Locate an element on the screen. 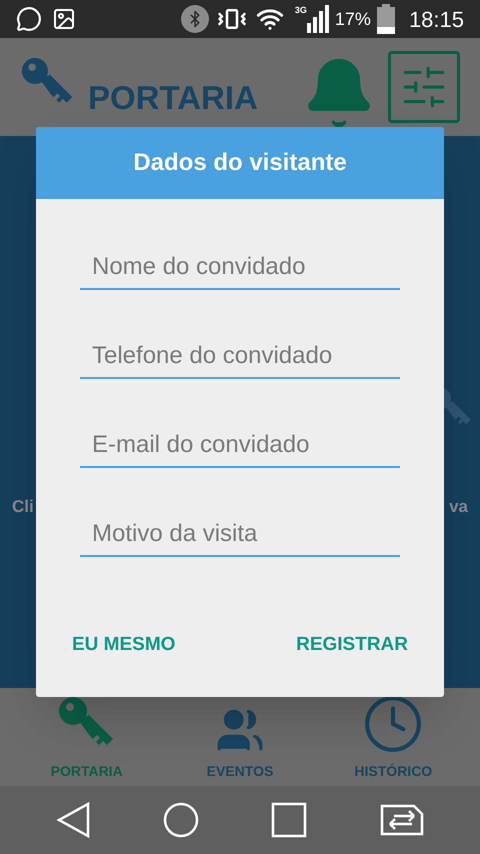  dialog-title: Dados do visitante is located at coordinates (240, 163).